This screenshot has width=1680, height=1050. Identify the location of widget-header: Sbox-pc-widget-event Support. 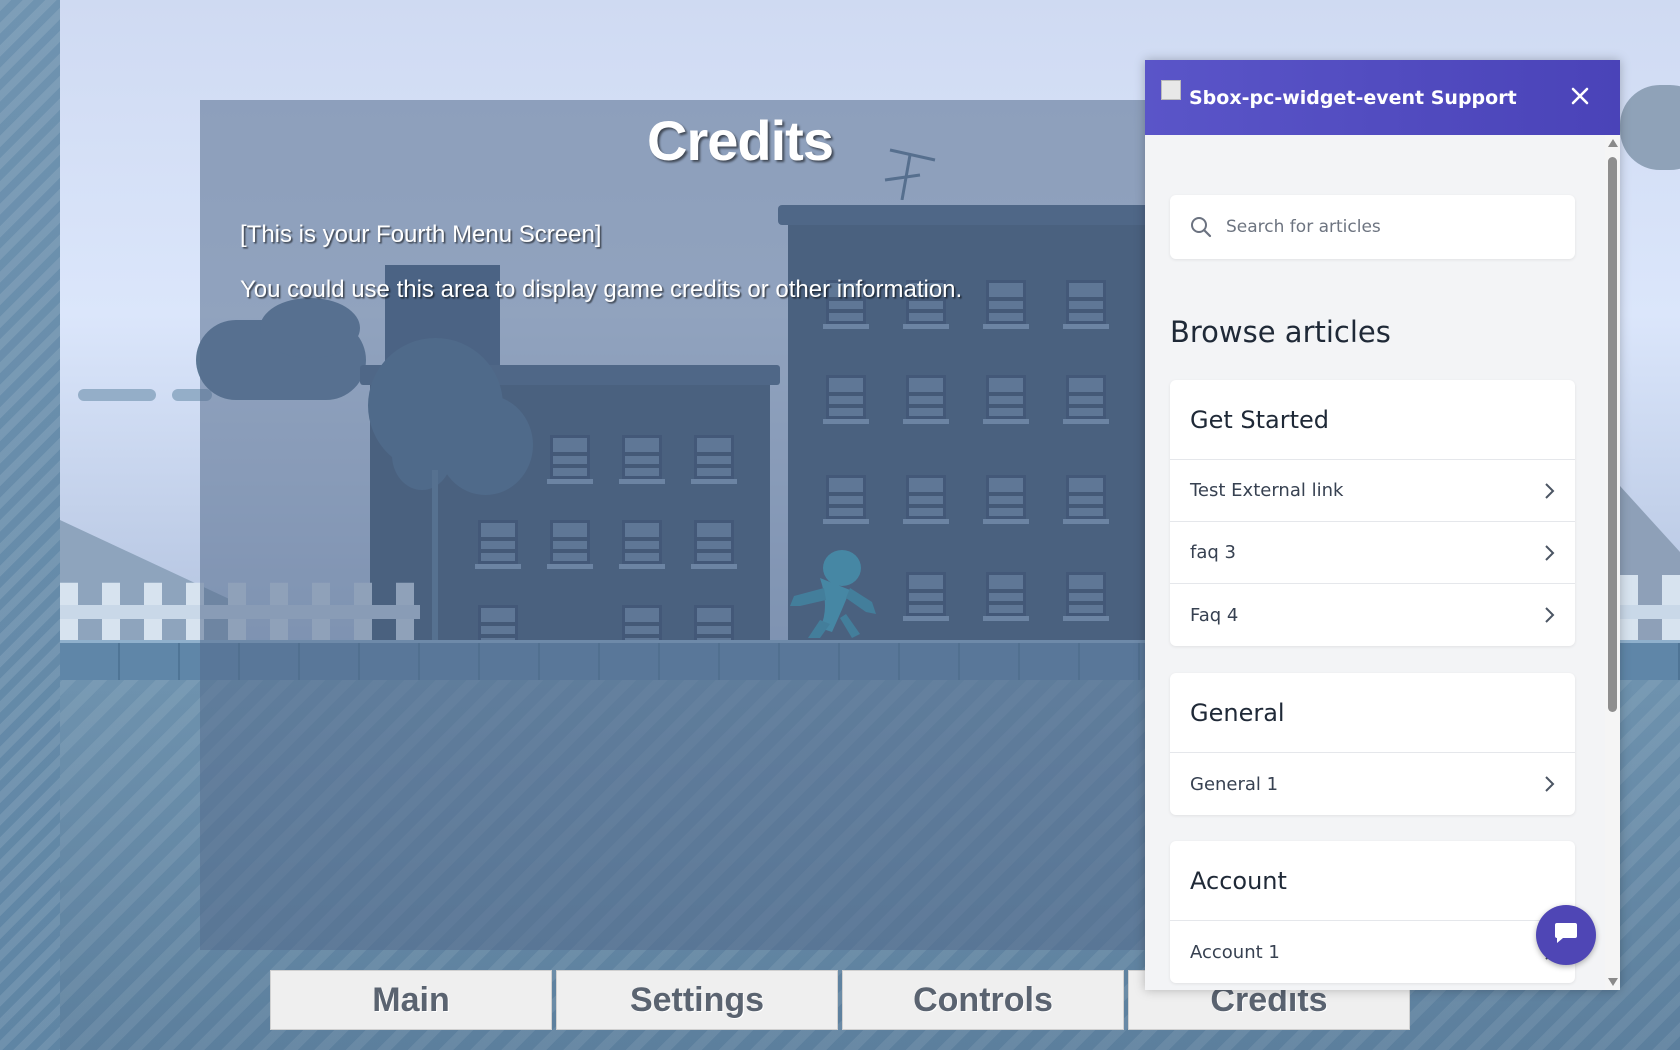
(1382, 97).